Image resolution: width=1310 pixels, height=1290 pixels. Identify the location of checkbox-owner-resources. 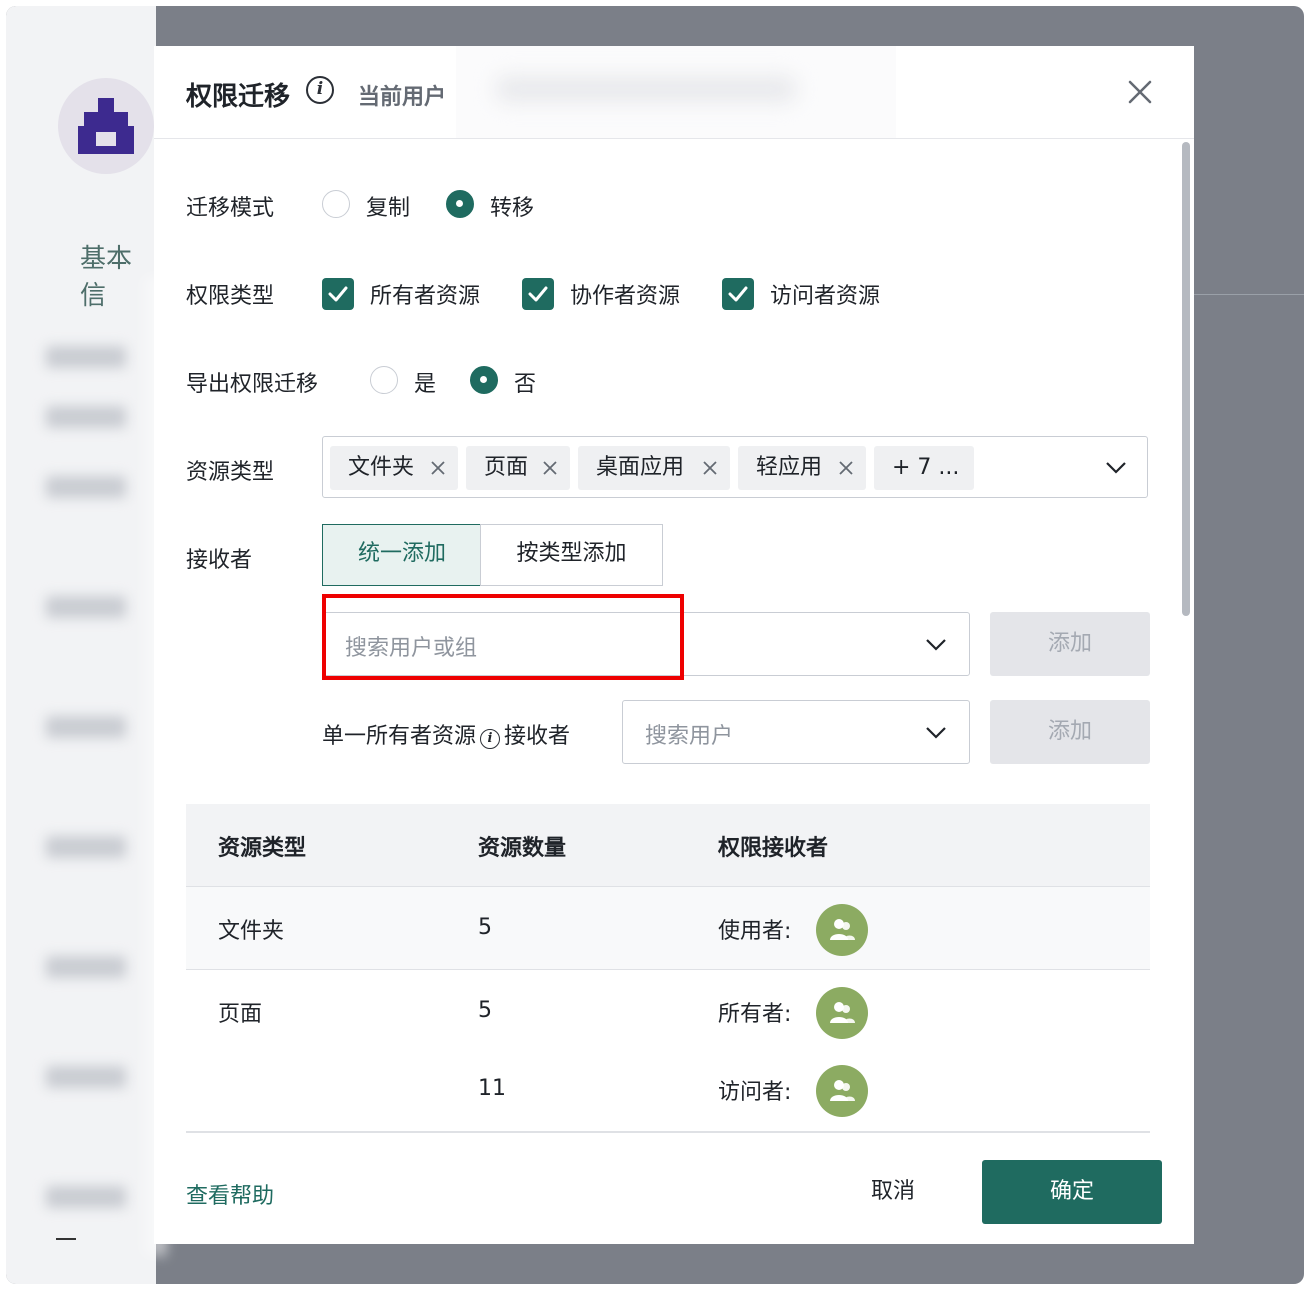
(338, 294).